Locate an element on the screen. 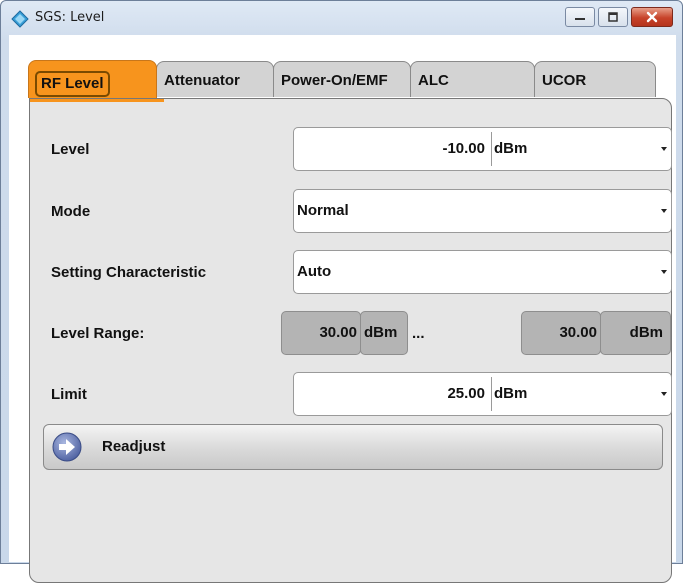 The width and height of the screenshot is (683, 583). tab-ucor-label: UCOR is located at coordinates (564, 80).